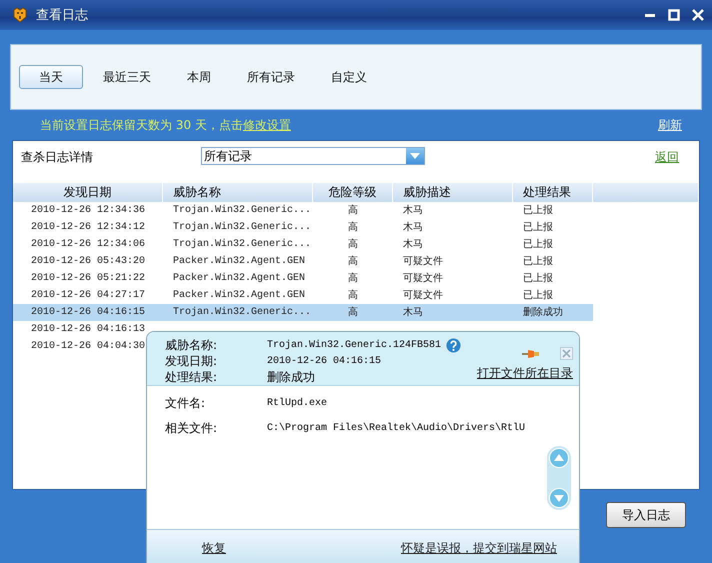 This screenshot has height=563, width=712. I want to click on table-cell: 高, so click(353, 312).